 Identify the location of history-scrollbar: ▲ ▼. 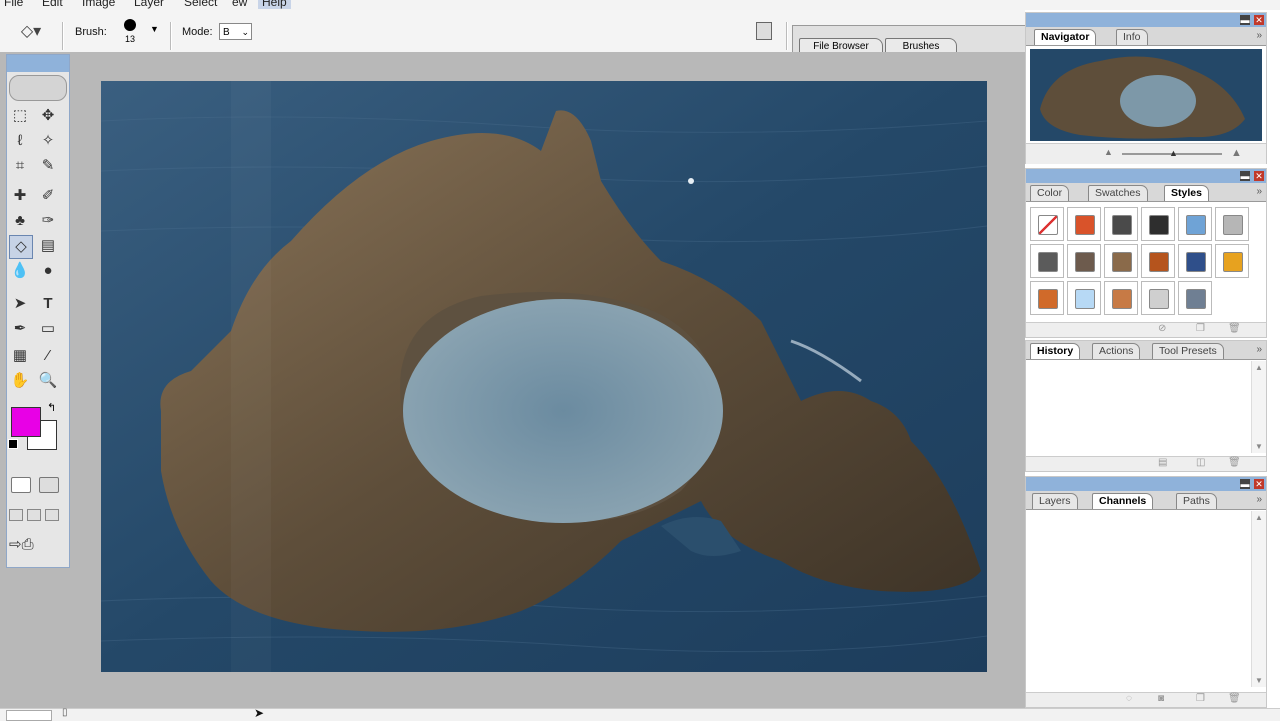
(1258, 407).